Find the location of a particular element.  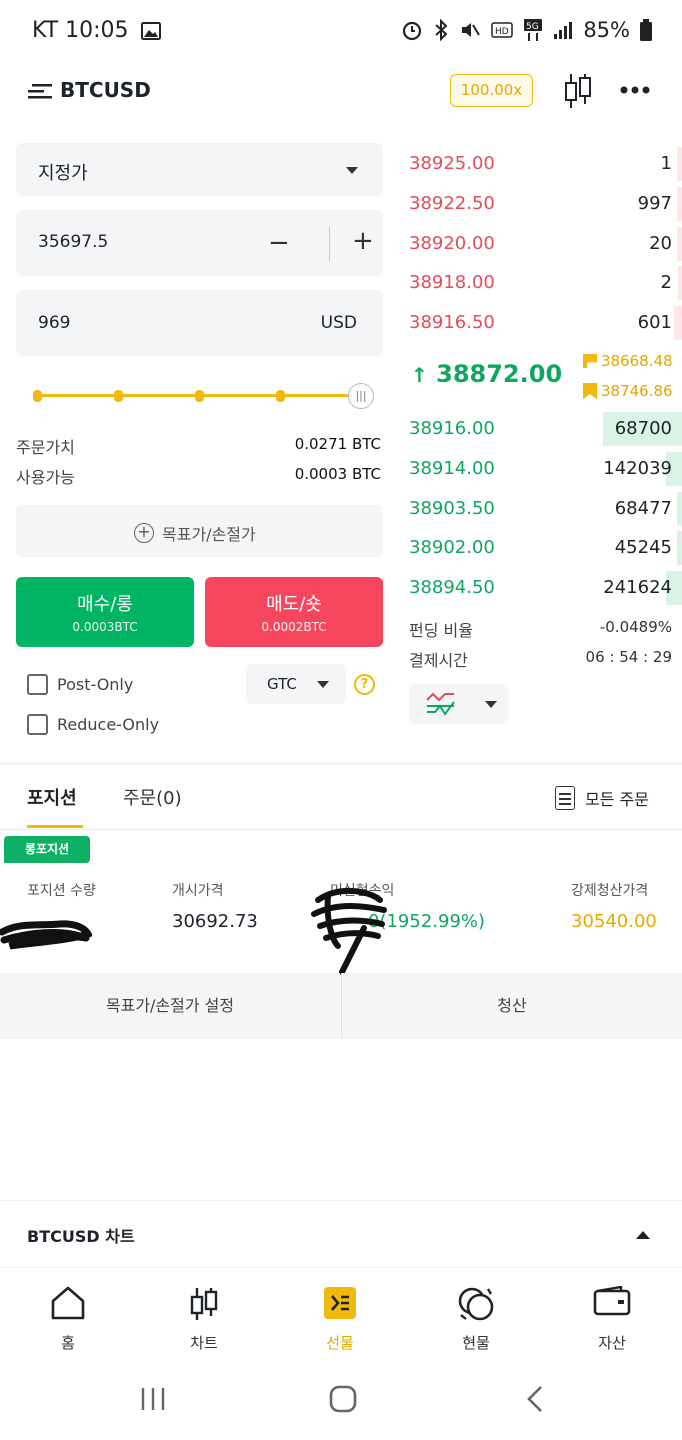

tpsl-button: + 목표가/손절가 is located at coordinates (199, 531).